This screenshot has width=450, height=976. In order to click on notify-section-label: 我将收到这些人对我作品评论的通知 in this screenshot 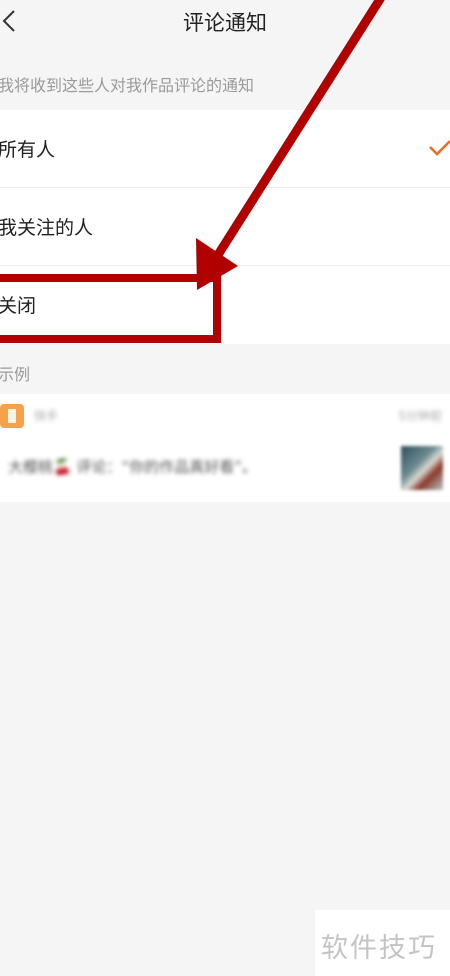, I will do `click(127, 85)`.